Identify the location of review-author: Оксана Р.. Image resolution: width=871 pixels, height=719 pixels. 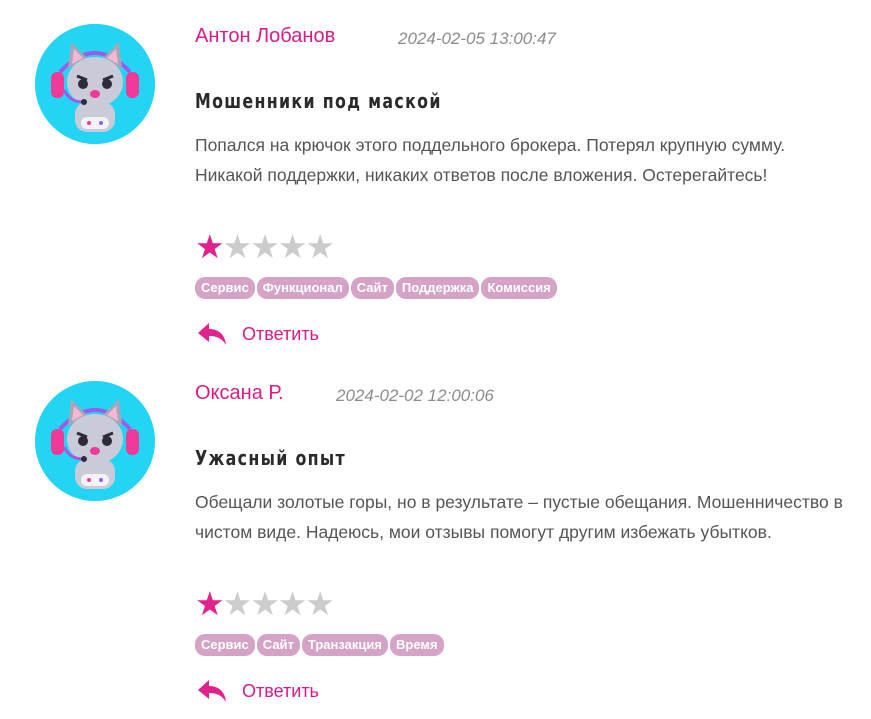
(239, 393).